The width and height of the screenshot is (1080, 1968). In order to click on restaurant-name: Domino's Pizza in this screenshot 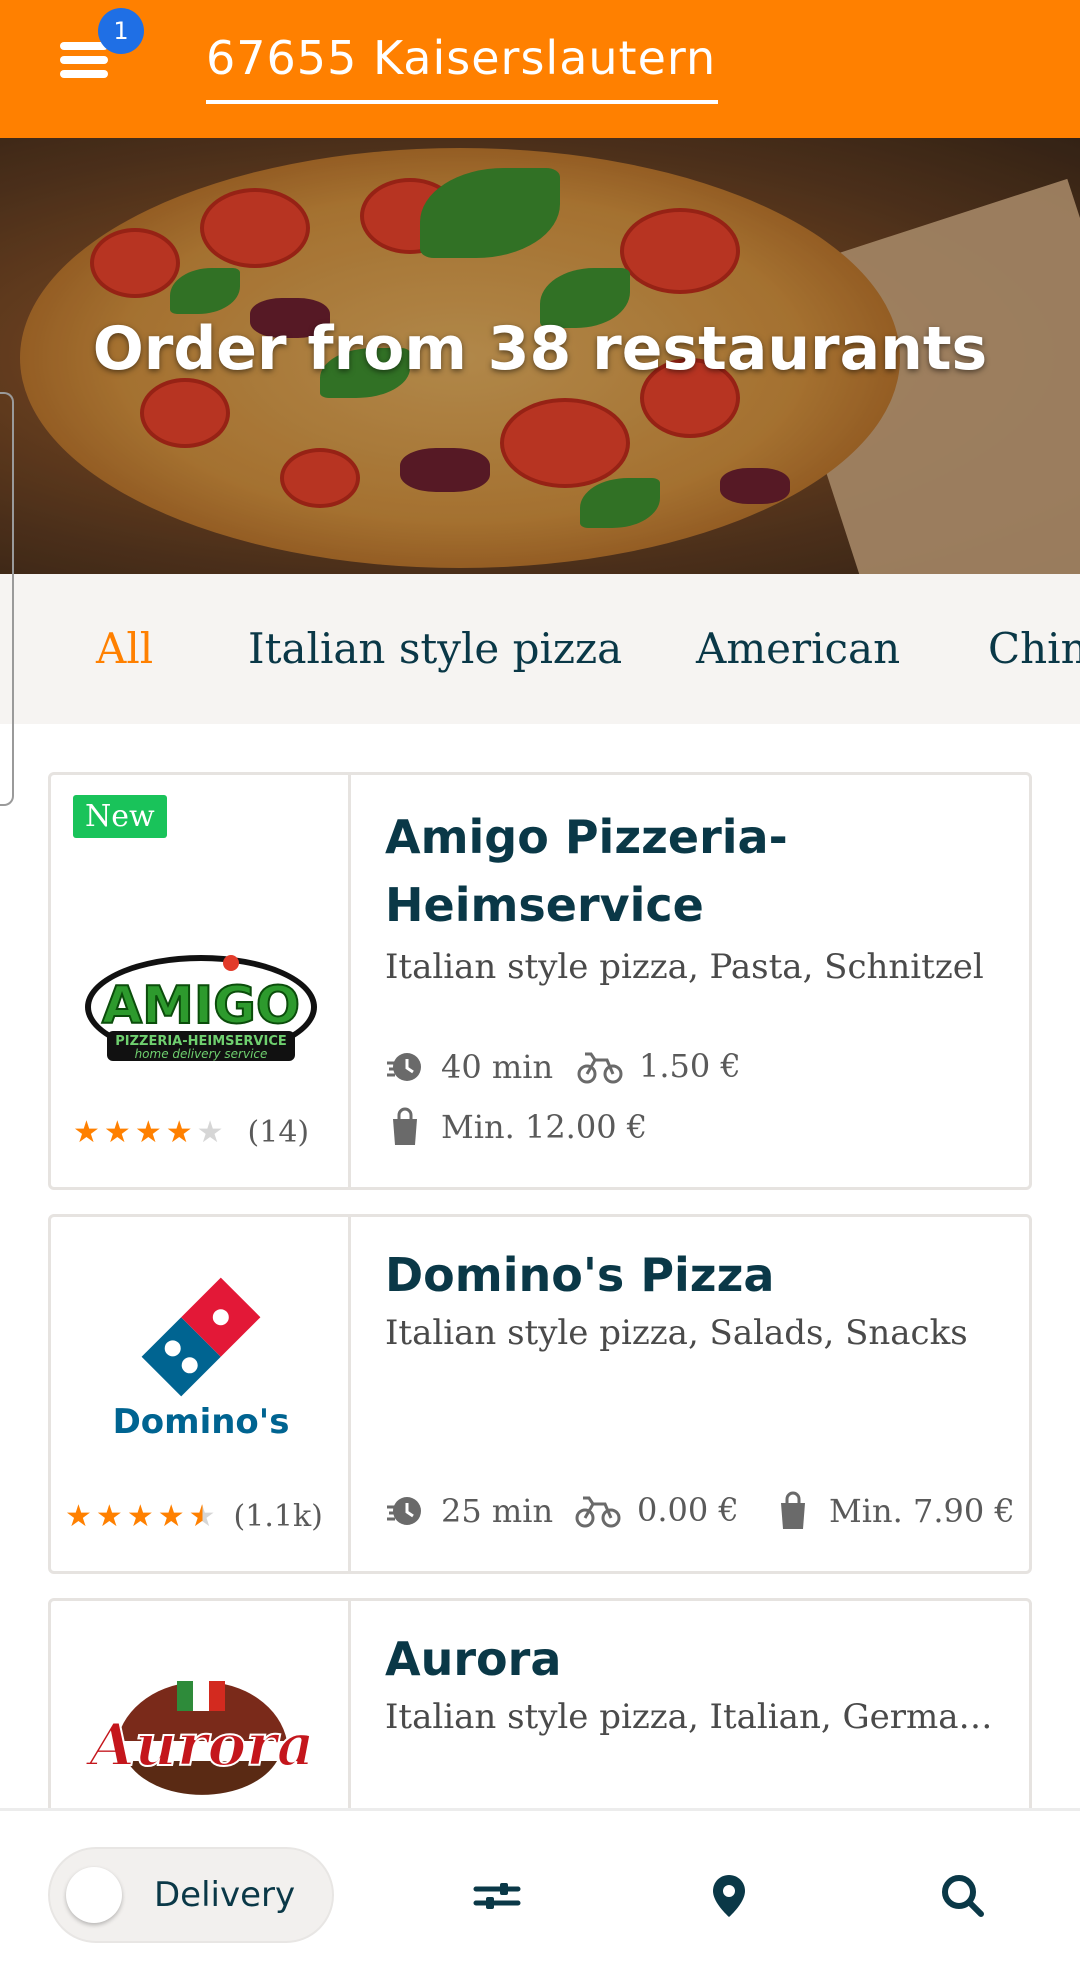, I will do `click(580, 1275)`.